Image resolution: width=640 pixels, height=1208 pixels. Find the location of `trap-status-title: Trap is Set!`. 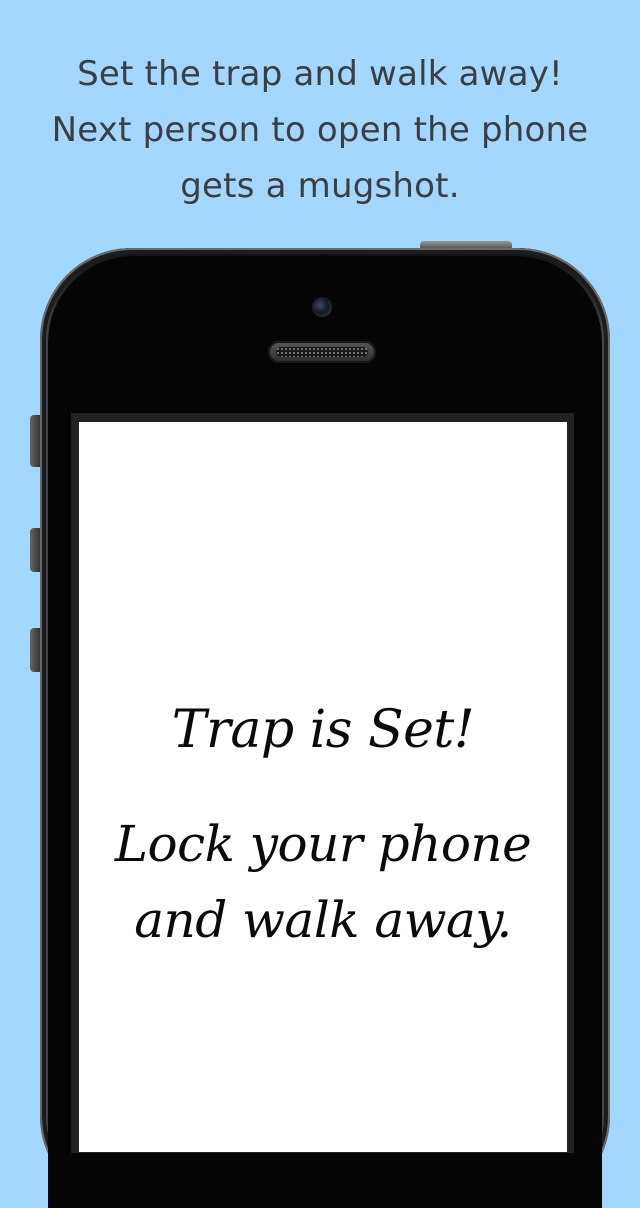

trap-status-title: Trap is Set! is located at coordinates (323, 730).